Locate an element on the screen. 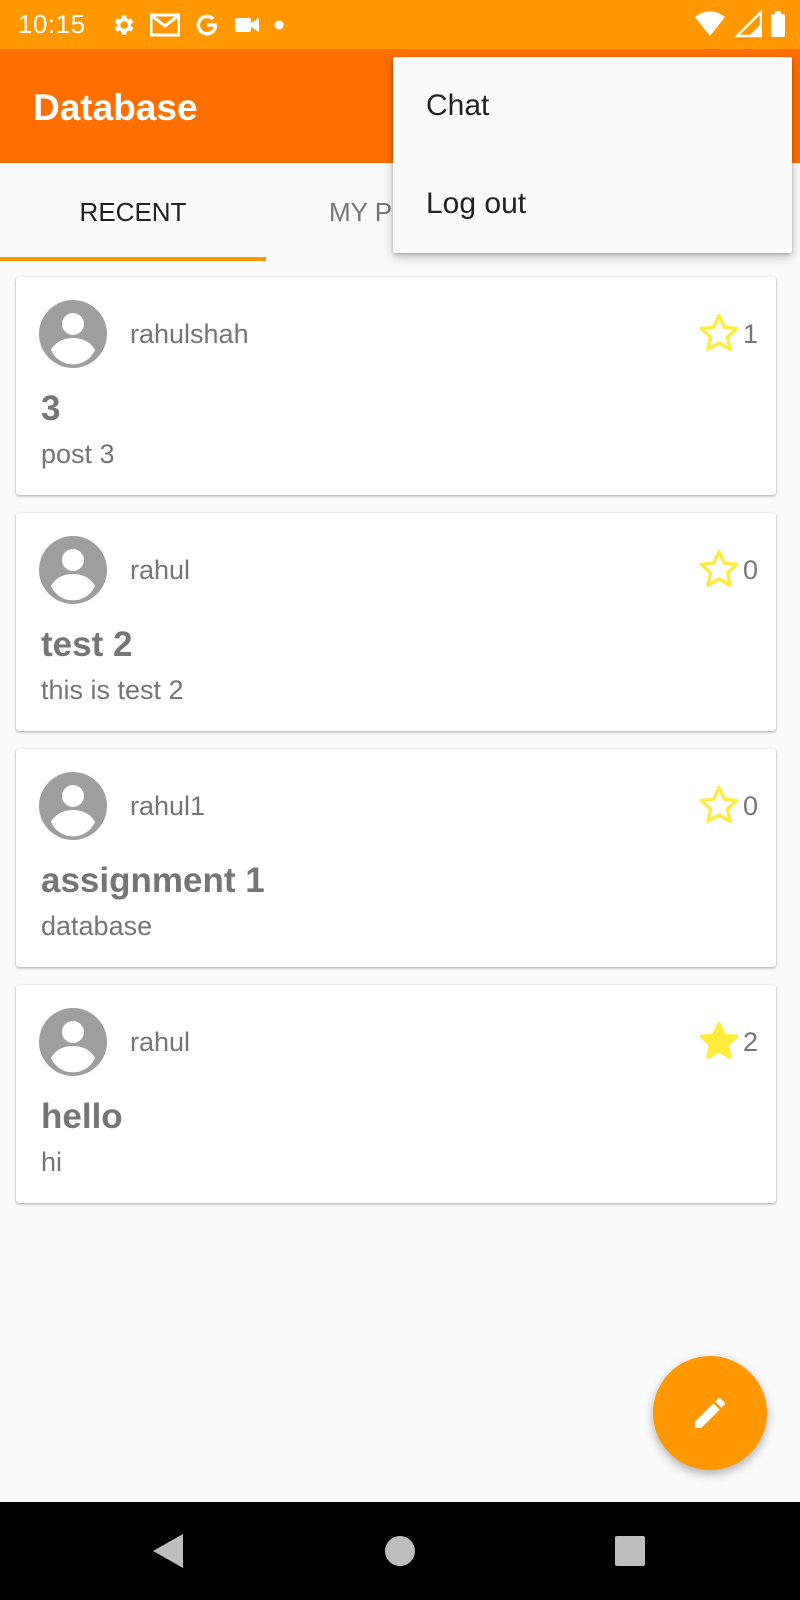  google-icon is located at coordinates (206, 24).